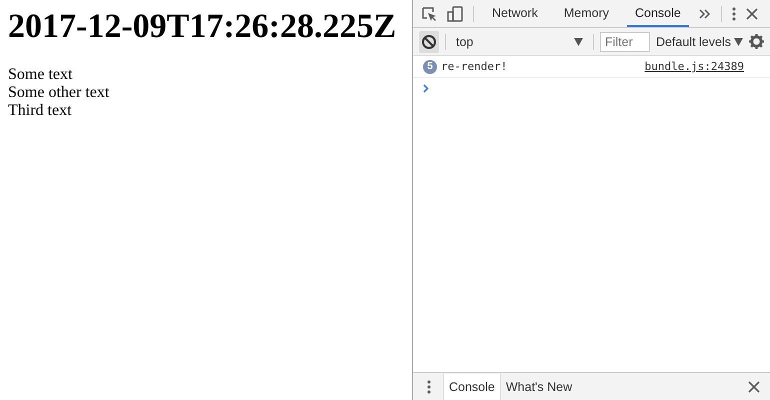 The image size is (770, 400). Describe the element at coordinates (203, 27) in the screenshot. I see `page-heading: 2017-12-09T17:26:28.225Z` at that location.